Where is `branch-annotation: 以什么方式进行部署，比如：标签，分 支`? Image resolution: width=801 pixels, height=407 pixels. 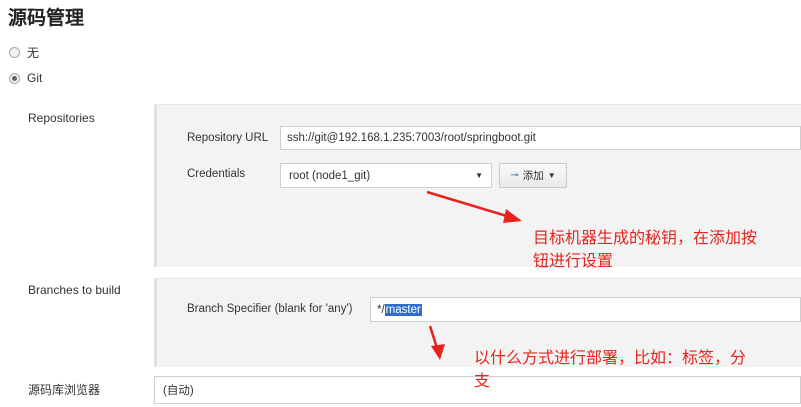 branch-annotation: 以什么方式进行部署，比如：标签，分 支 is located at coordinates (637, 369).